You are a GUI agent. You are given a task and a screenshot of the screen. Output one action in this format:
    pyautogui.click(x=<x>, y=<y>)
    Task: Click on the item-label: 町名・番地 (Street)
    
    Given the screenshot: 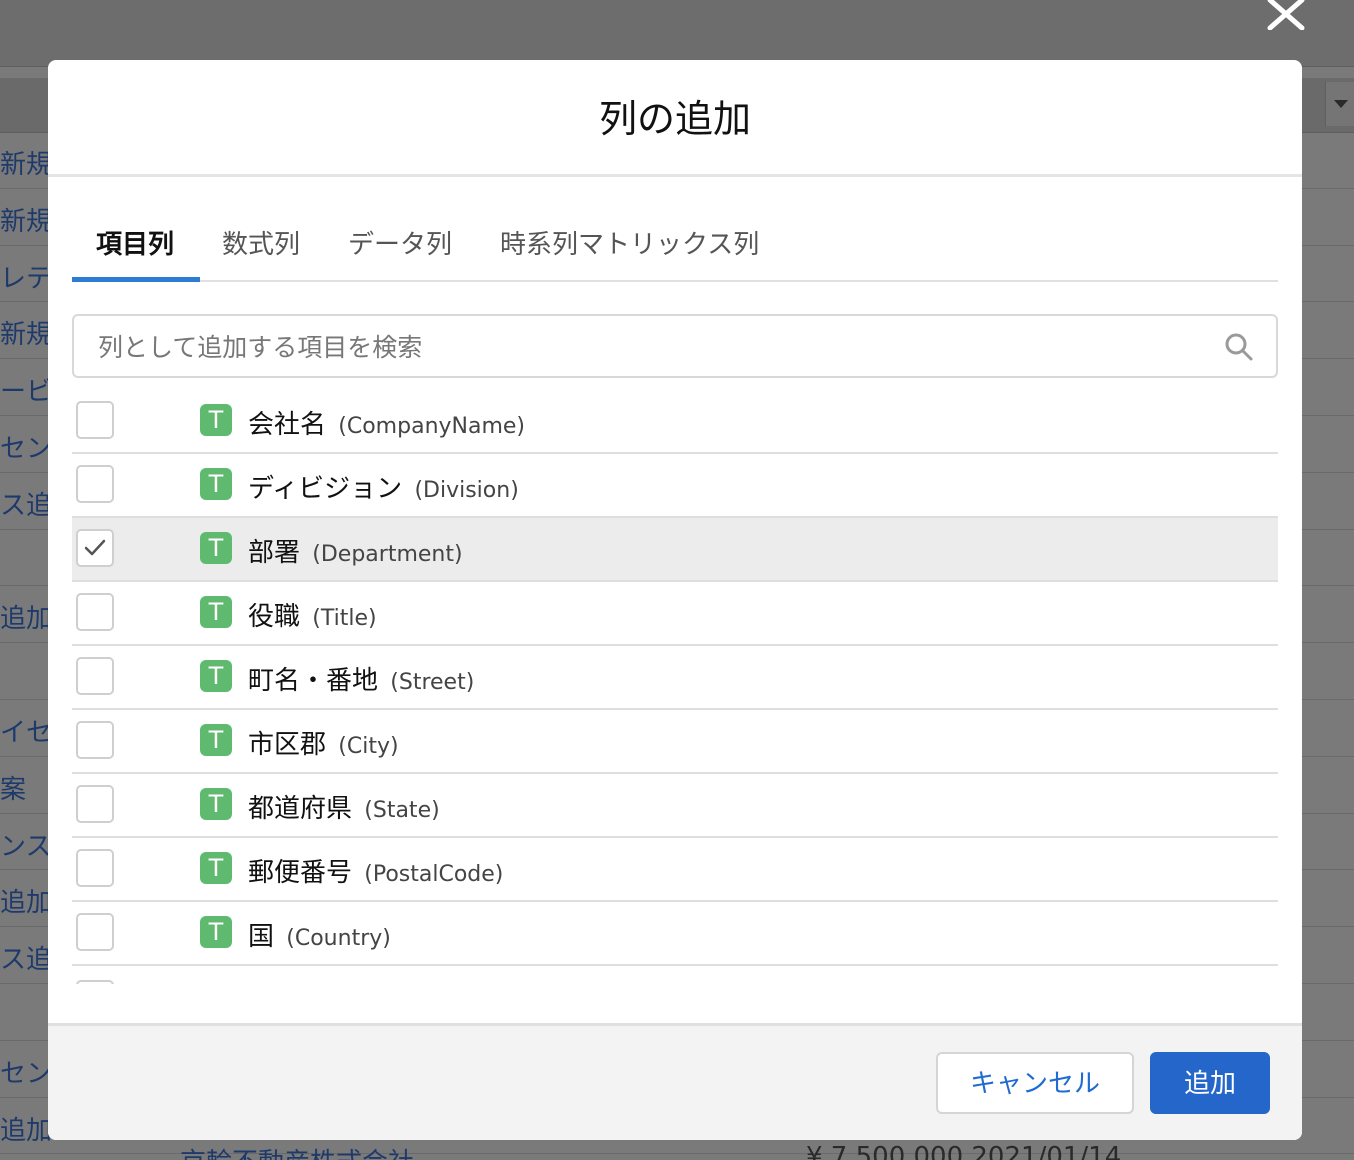 What is the action you would take?
    pyautogui.click(x=361, y=678)
    